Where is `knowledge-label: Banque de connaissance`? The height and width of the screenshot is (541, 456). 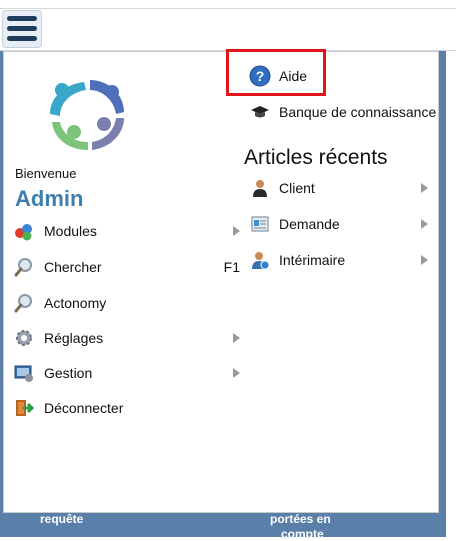
knowledge-label: Banque de connaissance is located at coordinates (358, 112).